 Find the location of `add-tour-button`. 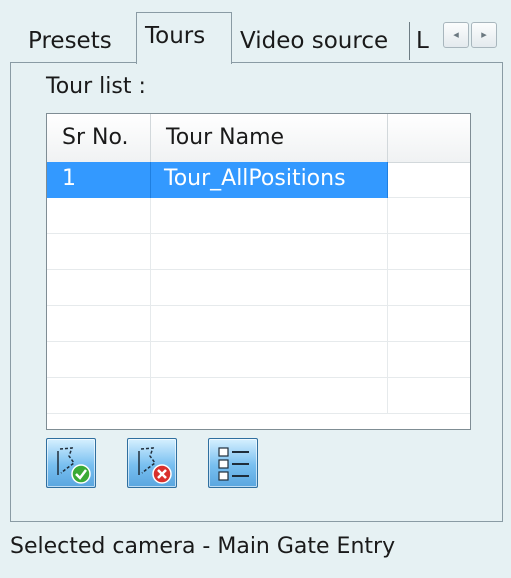

add-tour-button is located at coordinates (71, 463).